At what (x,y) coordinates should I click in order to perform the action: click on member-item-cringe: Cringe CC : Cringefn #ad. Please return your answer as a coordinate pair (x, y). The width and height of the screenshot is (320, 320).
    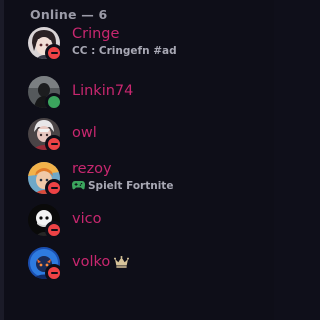
    Looking at the image, I should click on (144, 43).